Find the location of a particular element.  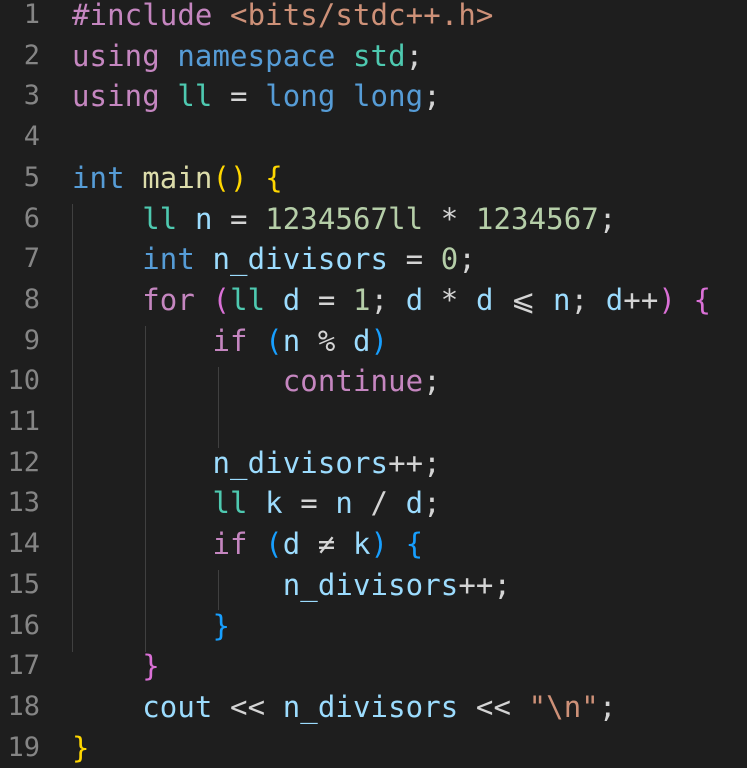

code-line: 1 #include <bits/stdc++.h> is located at coordinates (373, 18).